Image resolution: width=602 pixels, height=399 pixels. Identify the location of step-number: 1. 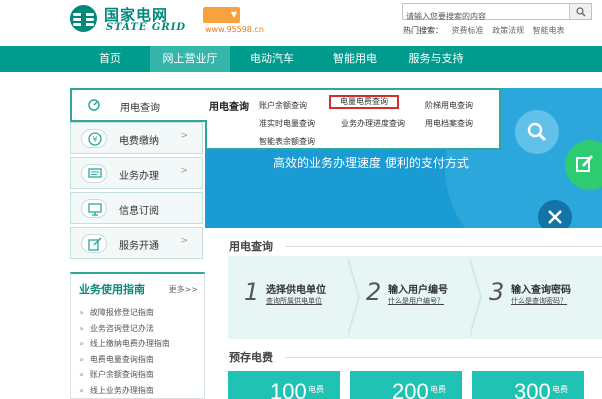
(252, 292).